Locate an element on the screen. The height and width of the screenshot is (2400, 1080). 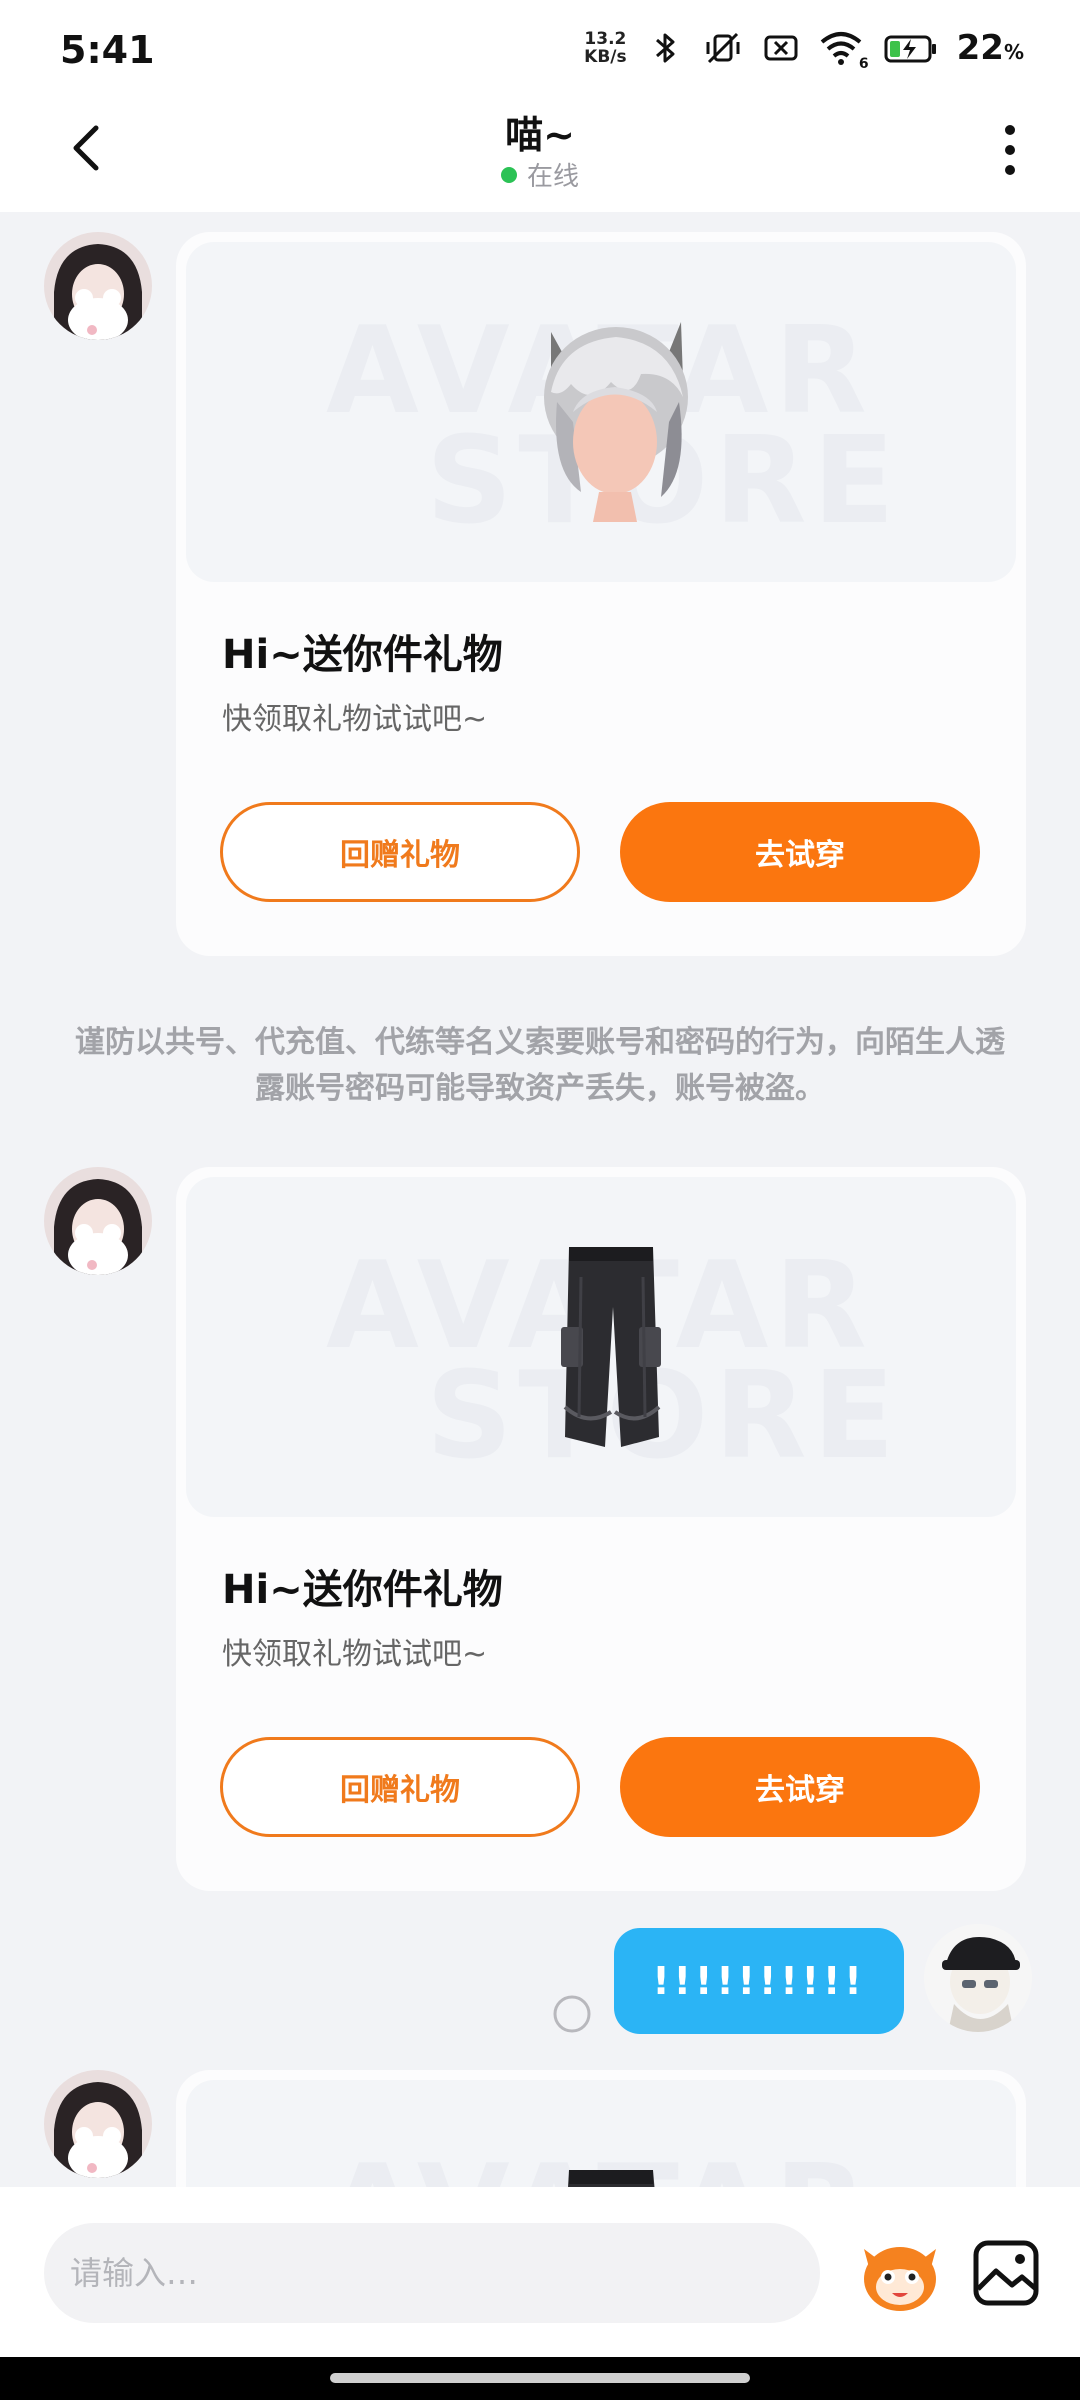
battery-percent-sign: % is located at coordinates (1013, 52).